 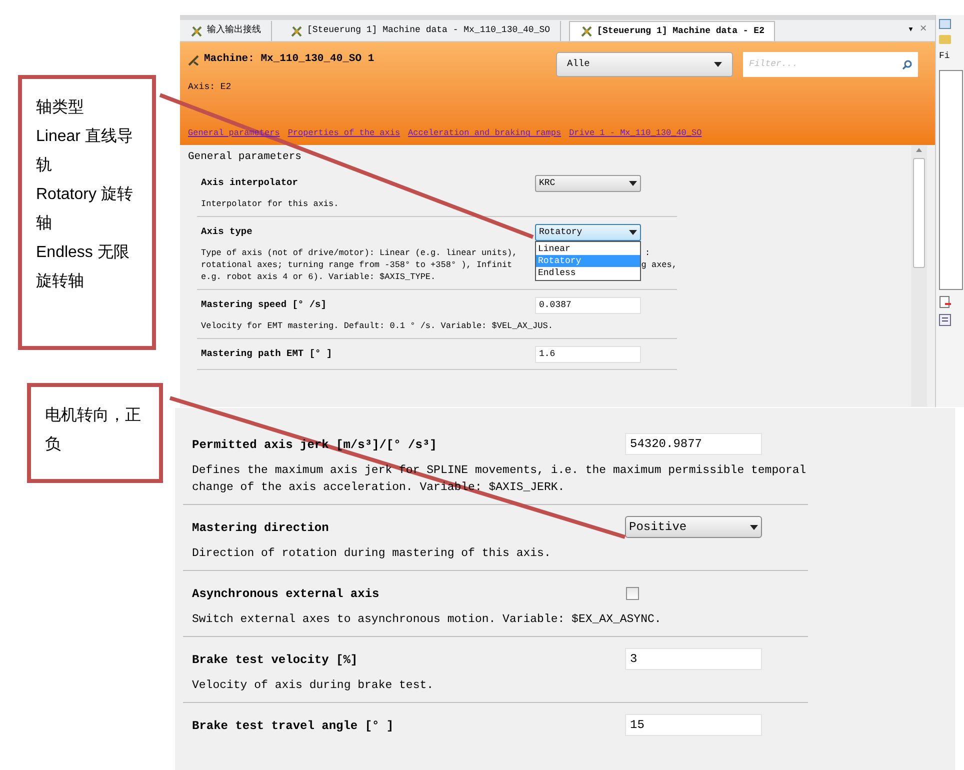 I want to click on annotation-text: Linear 直线导轨, so click(x=85, y=151).